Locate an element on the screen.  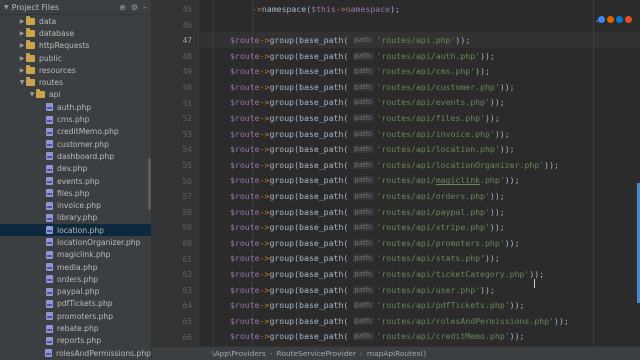
line-number: 47 is located at coordinates (187, 41).